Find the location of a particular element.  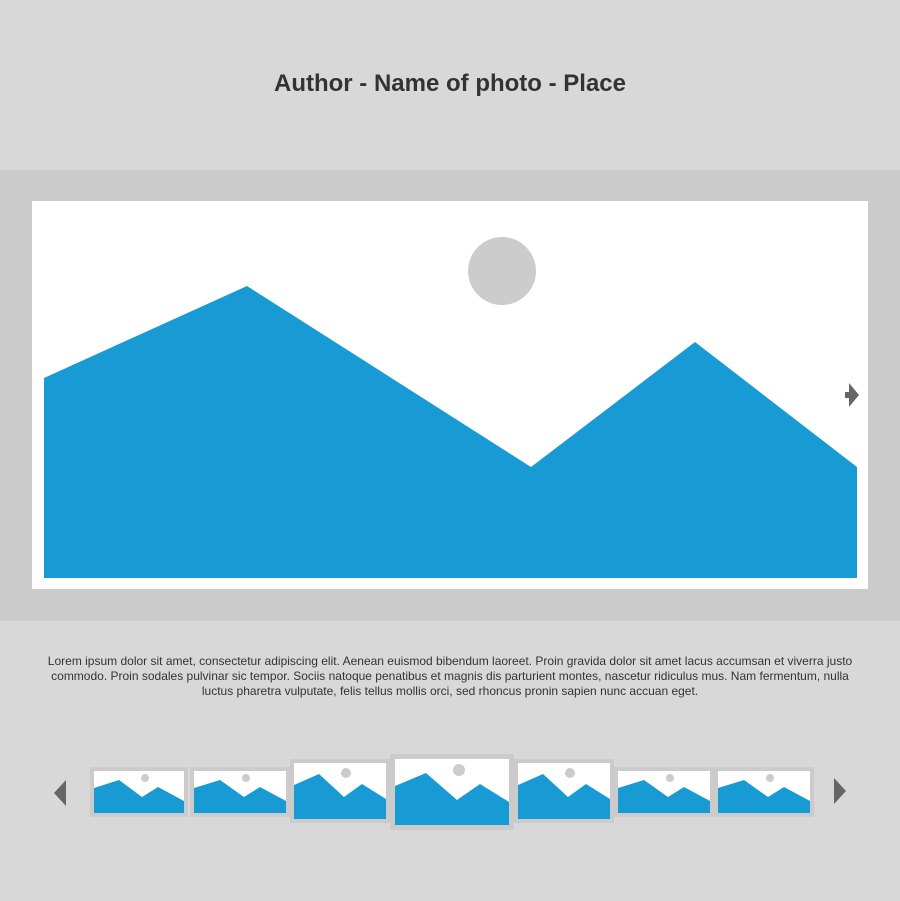

thumbnail-selected is located at coordinates (452, 792).